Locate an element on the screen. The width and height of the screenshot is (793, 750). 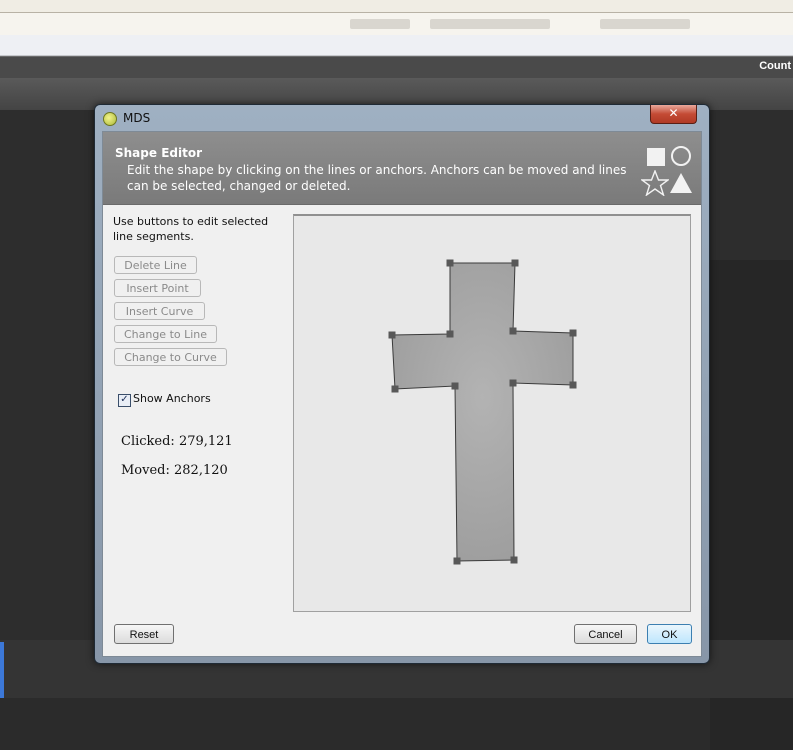
clicked-coordinates: Clicked: 279,121 is located at coordinates (177, 441).